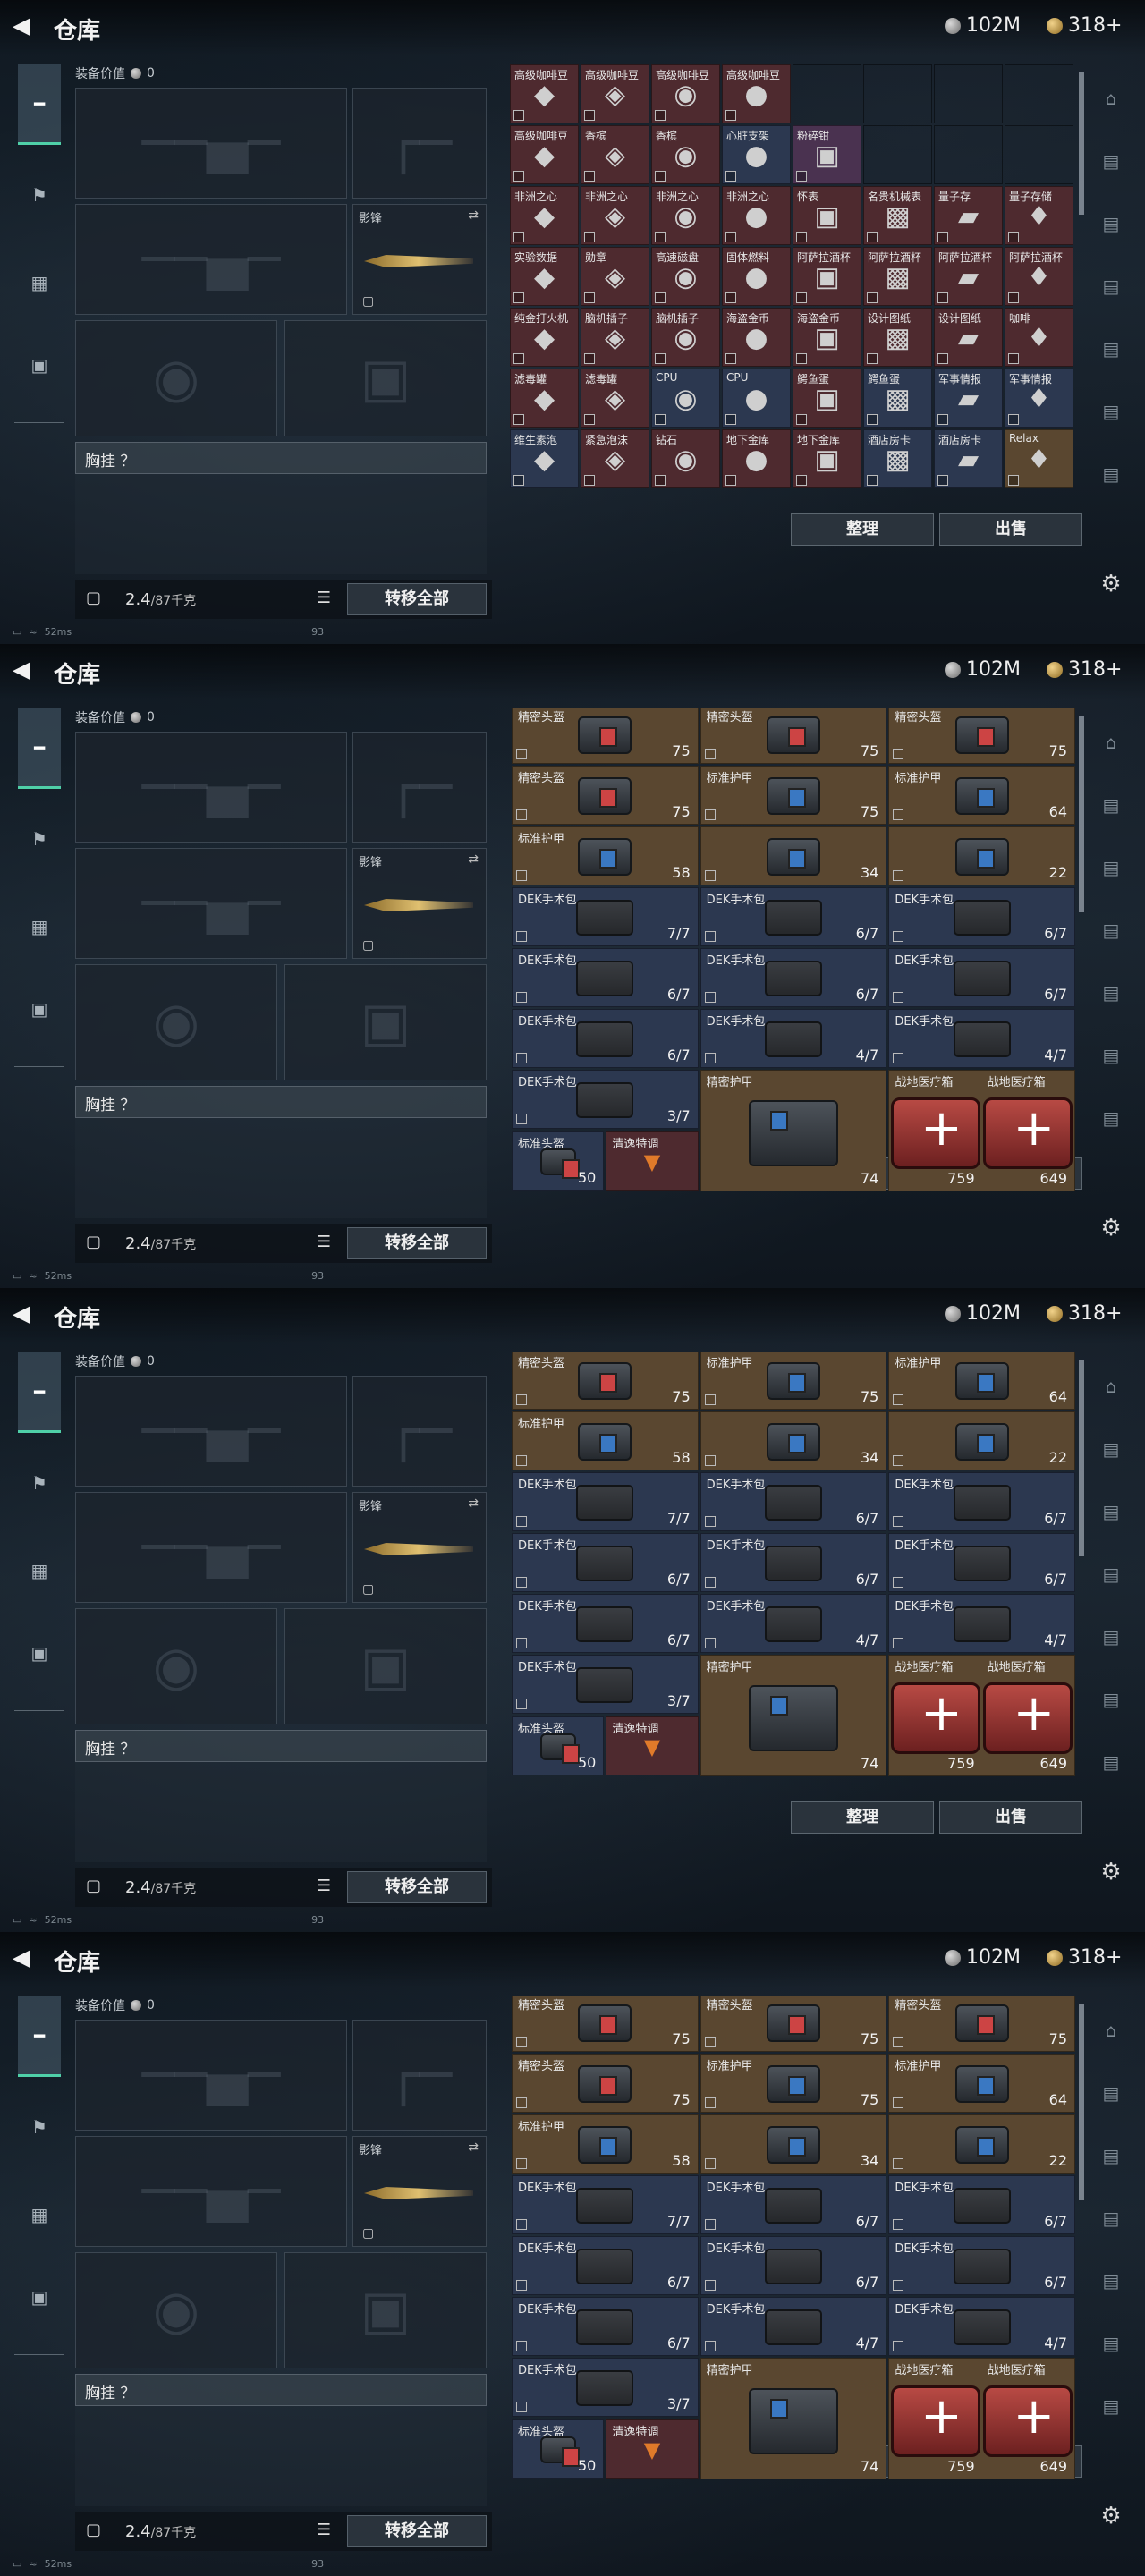 This screenshot has height=2576, width=1145. Describe the element at coordinates (827, 276) in the screenshot. I see `storage-item: 阿萨拉酒杯 ▣` at that location.